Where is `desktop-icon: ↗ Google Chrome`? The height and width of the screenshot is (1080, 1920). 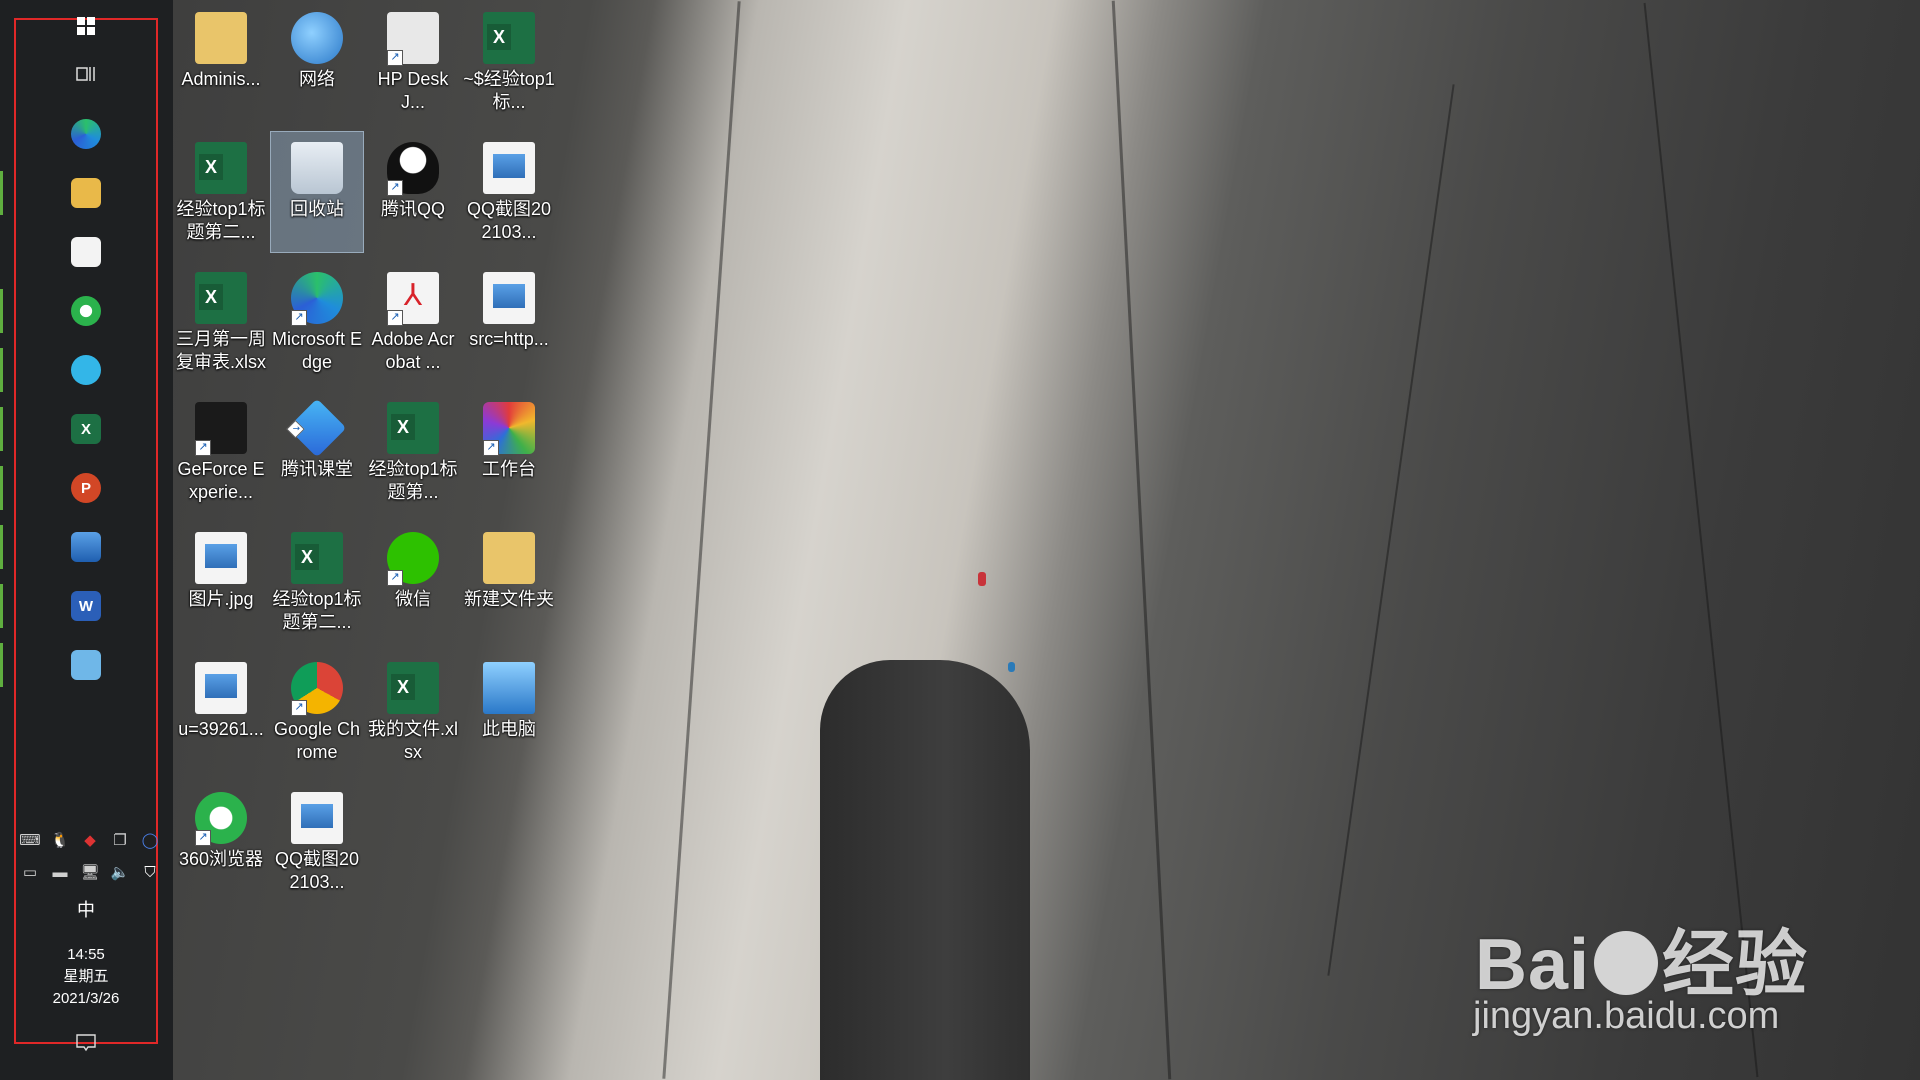
desktop-icon: ↗ Google Chrome is located at coordinates (317, 712).